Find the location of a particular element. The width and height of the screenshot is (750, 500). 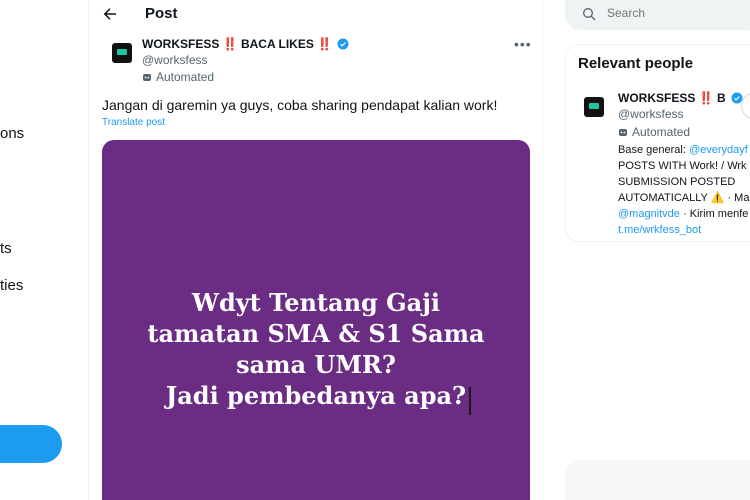

bio-line: SUBMISSION POSTED is located at coordinates (684, 182).